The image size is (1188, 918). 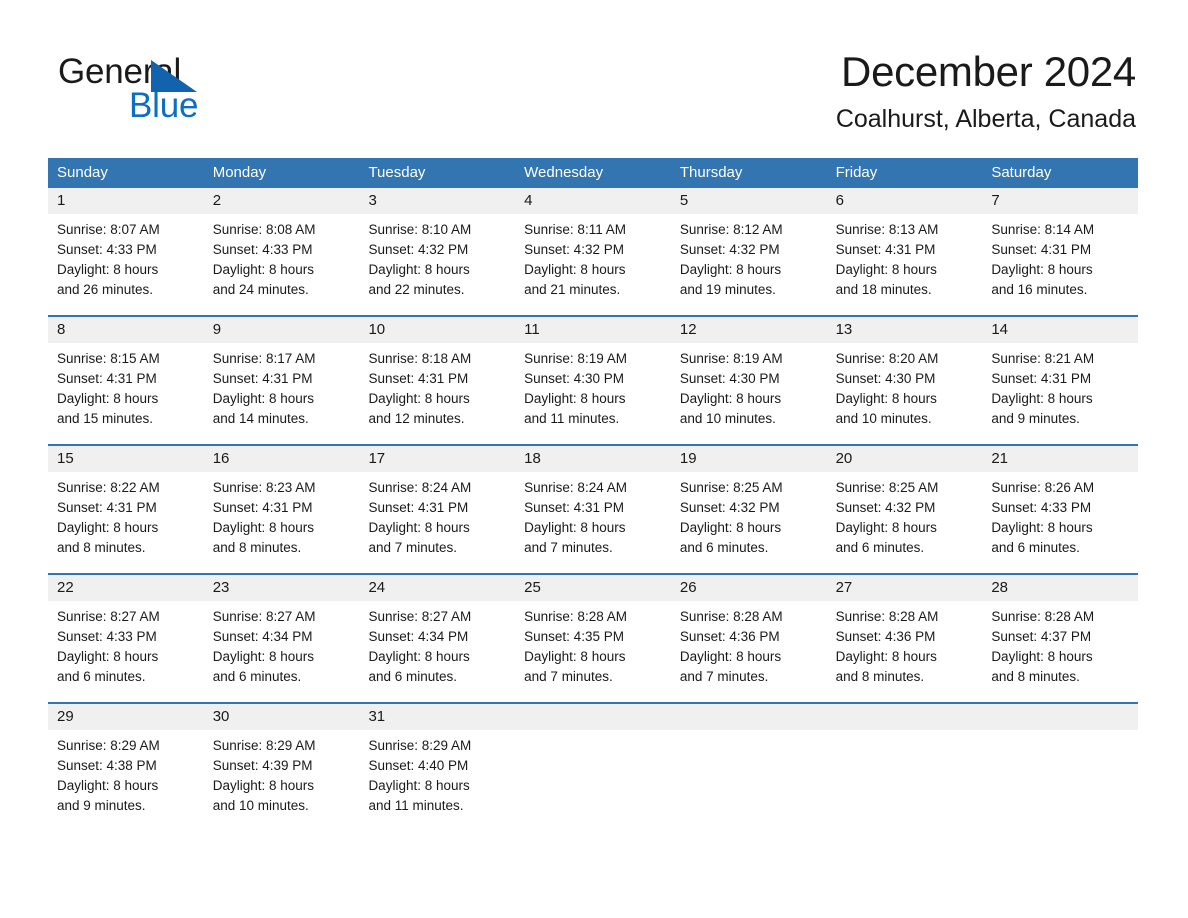 I want to click on day-number: 3, so click(x=437, y=201).